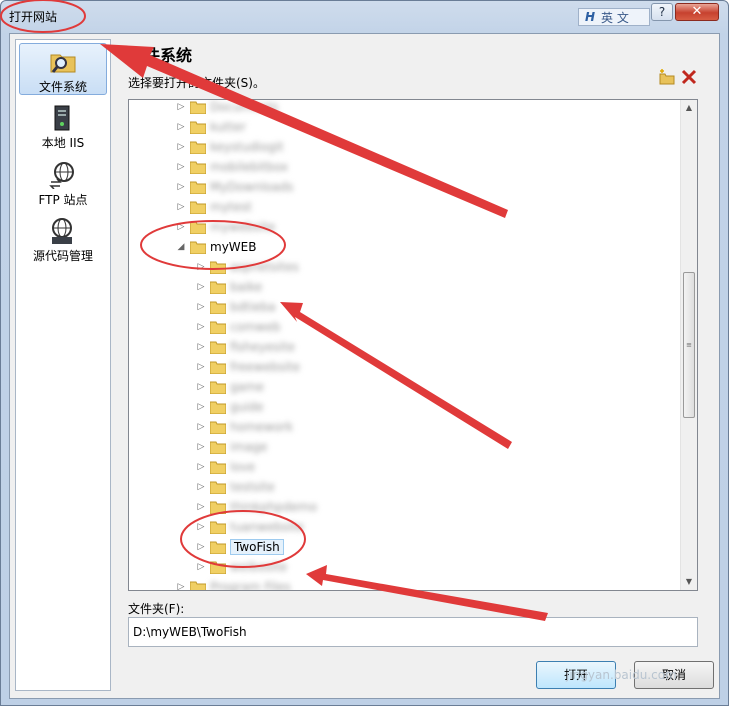 This screenshot has height=706, width=729. I want to click on close-button: ✕, so click(697, 12).